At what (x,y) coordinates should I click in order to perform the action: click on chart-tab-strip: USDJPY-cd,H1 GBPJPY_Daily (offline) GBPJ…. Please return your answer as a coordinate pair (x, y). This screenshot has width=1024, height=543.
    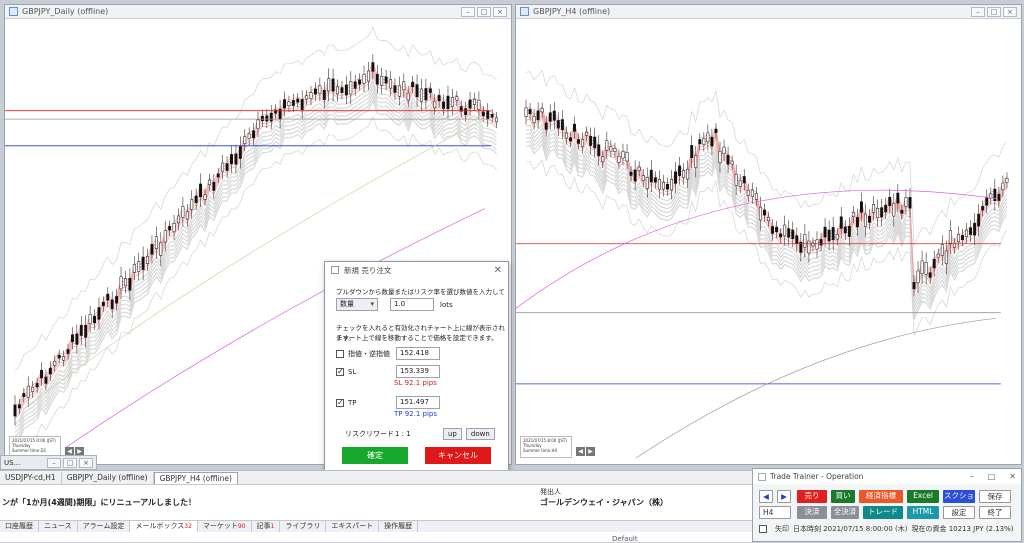
    Looking at the image, I should click on (380, 477).